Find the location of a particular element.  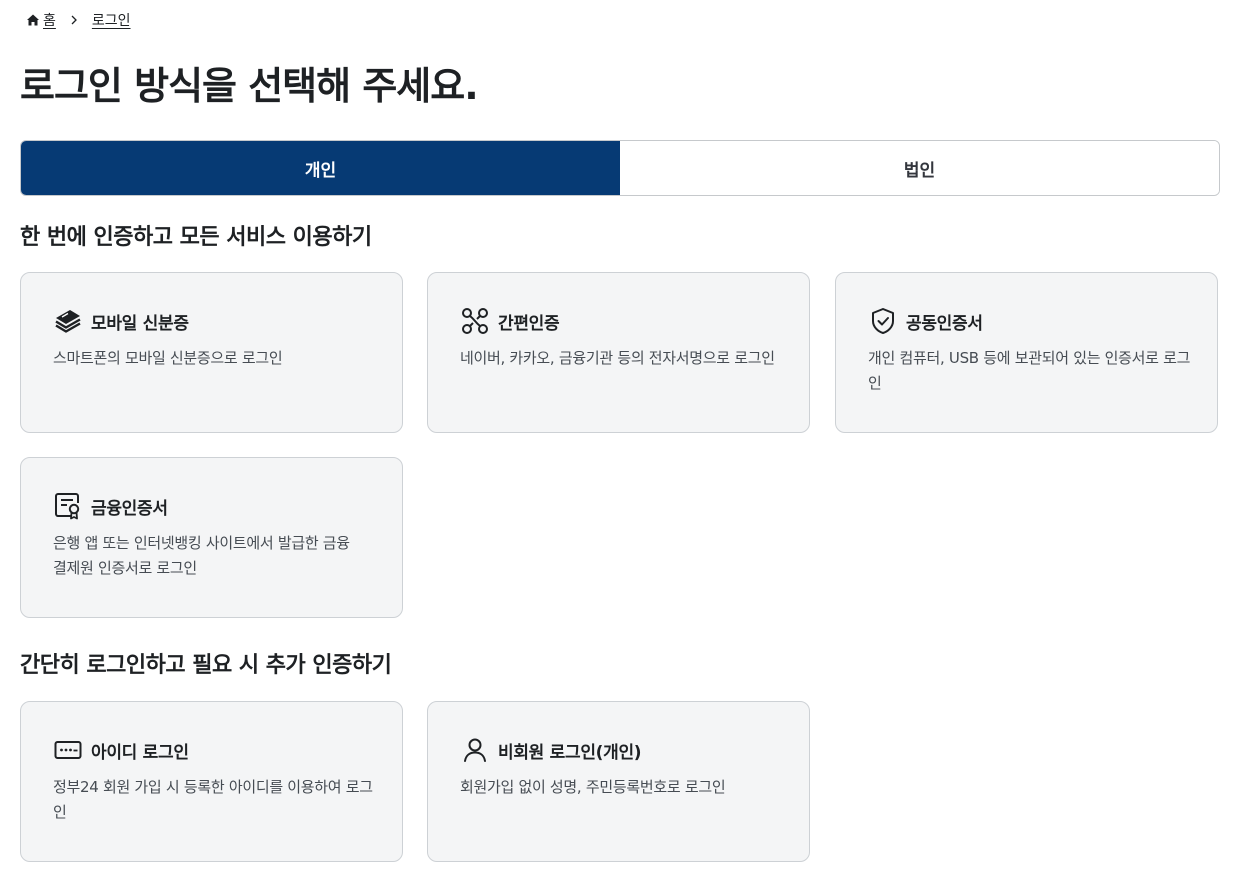

breadcrumb: 홈 로그인 is located at coordinates (78, 20).